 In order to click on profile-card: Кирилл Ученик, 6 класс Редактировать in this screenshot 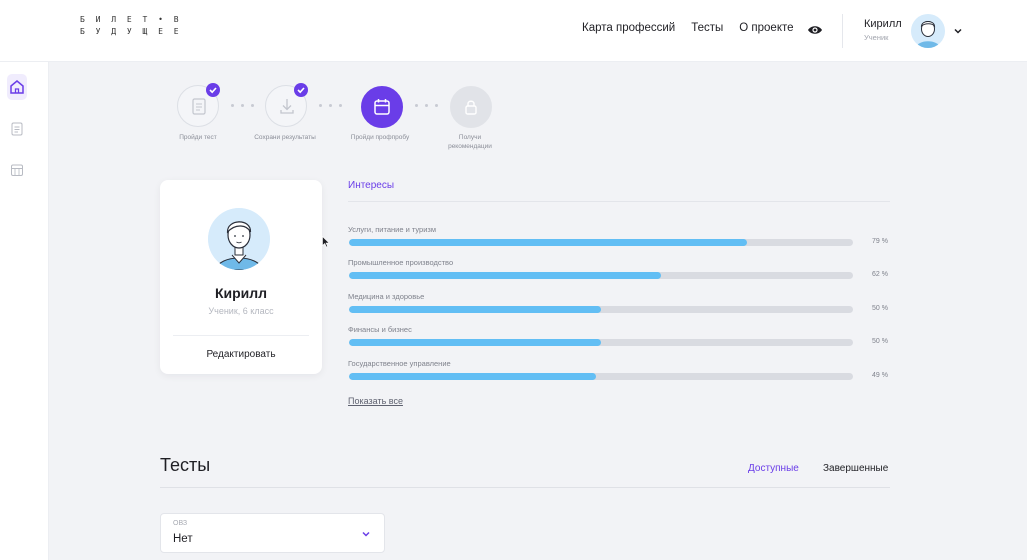, I will do `click(241, 277)`.